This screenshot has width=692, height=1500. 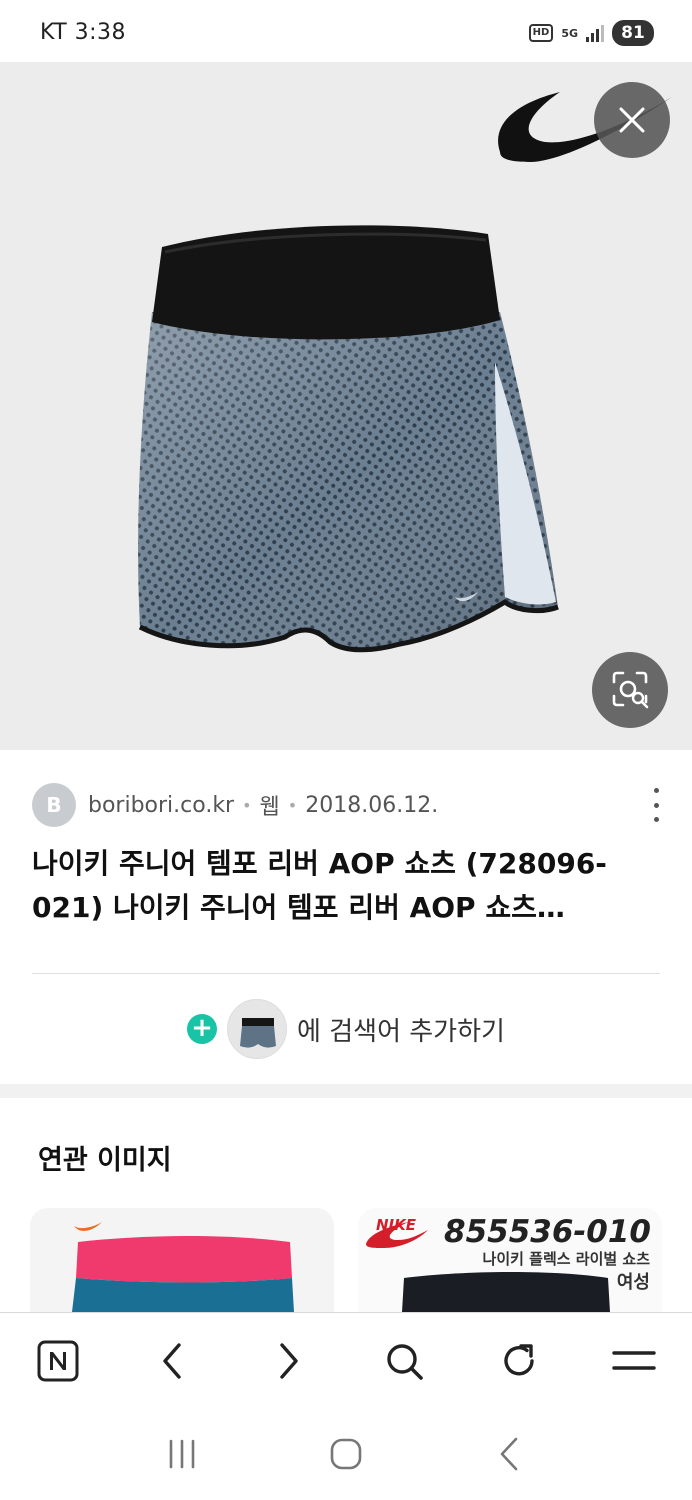 I want to click on menu-icon, so click(x=634, y=1360).